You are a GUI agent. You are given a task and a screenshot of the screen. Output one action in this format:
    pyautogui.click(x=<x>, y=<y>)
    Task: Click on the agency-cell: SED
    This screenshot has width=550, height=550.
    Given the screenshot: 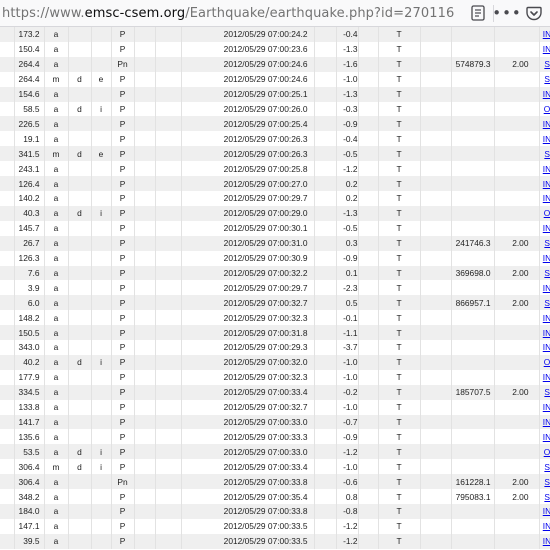 What is the action you would take?
    pyautogui.click(x=544, y=303)
    